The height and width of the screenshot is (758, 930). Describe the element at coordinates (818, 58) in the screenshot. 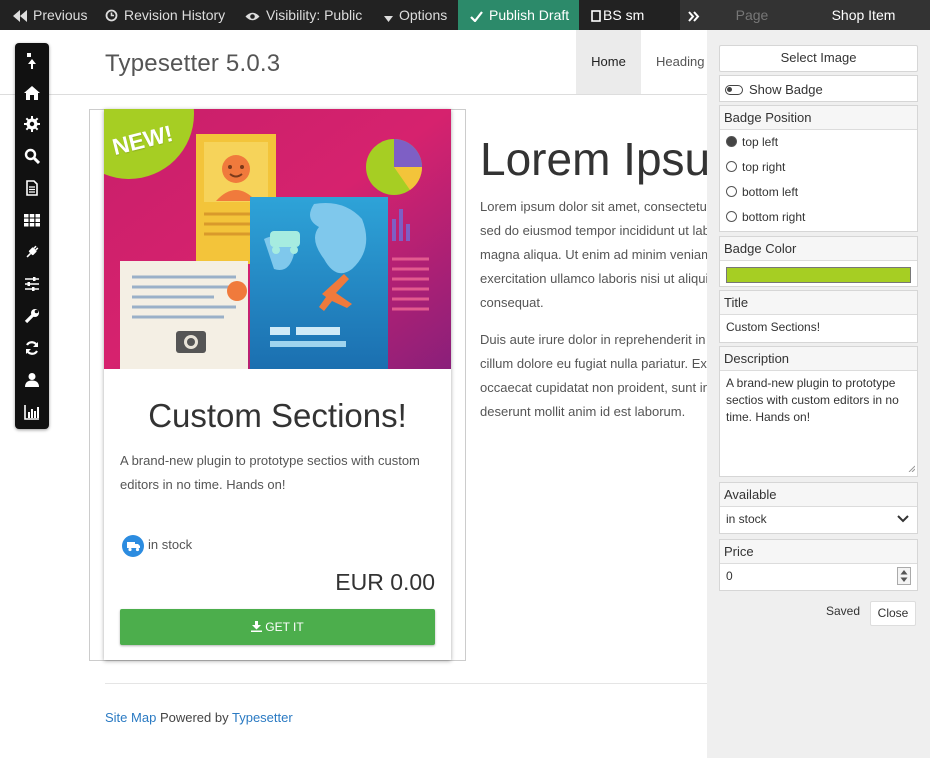

I see `select-image-button: Select Image` at that location.